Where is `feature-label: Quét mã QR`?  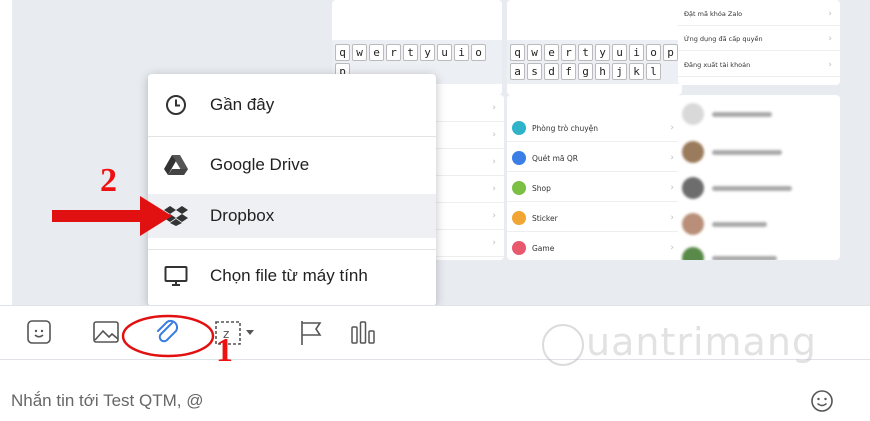
feature-label: Quét mã QR is located at coordinates (555, 158).